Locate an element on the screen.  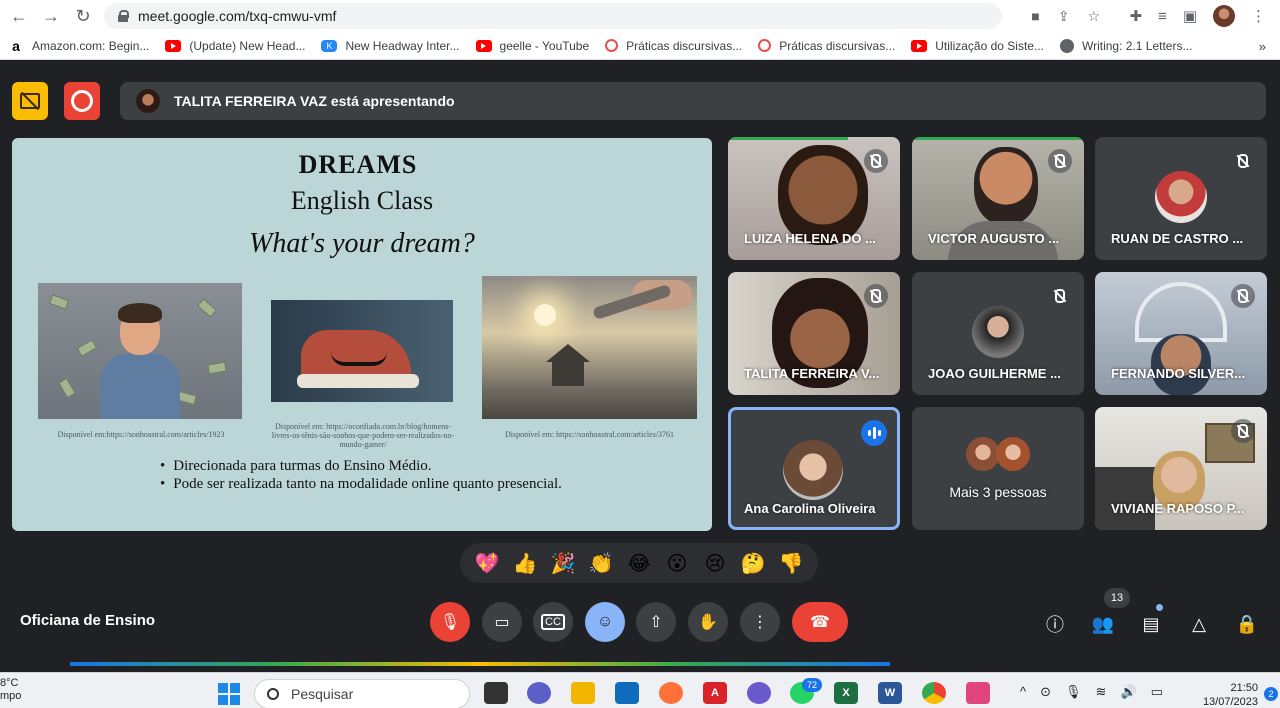
excel-icon: X is located at coordinates (846, 693).